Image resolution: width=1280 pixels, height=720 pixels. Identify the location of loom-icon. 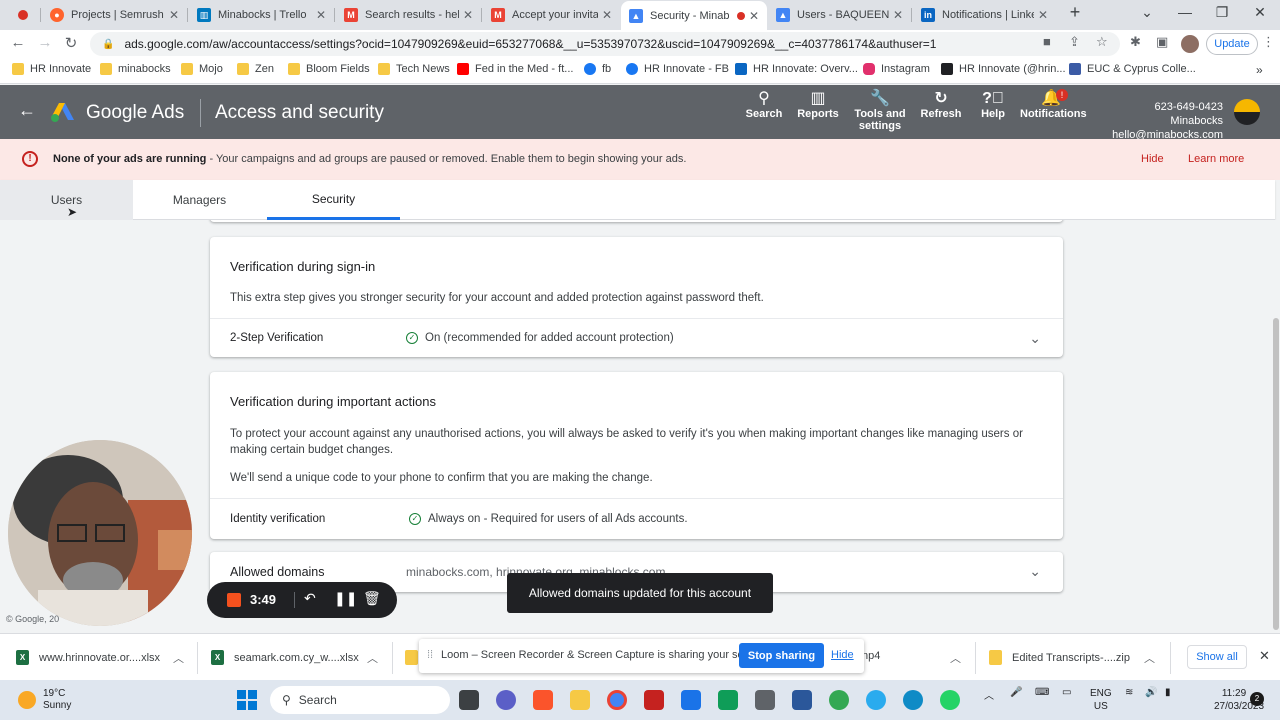
(839, 700).